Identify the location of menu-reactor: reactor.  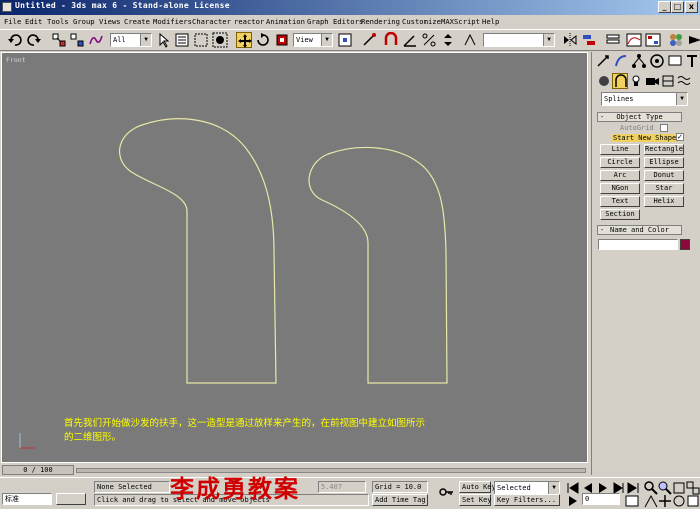
(249, 21).